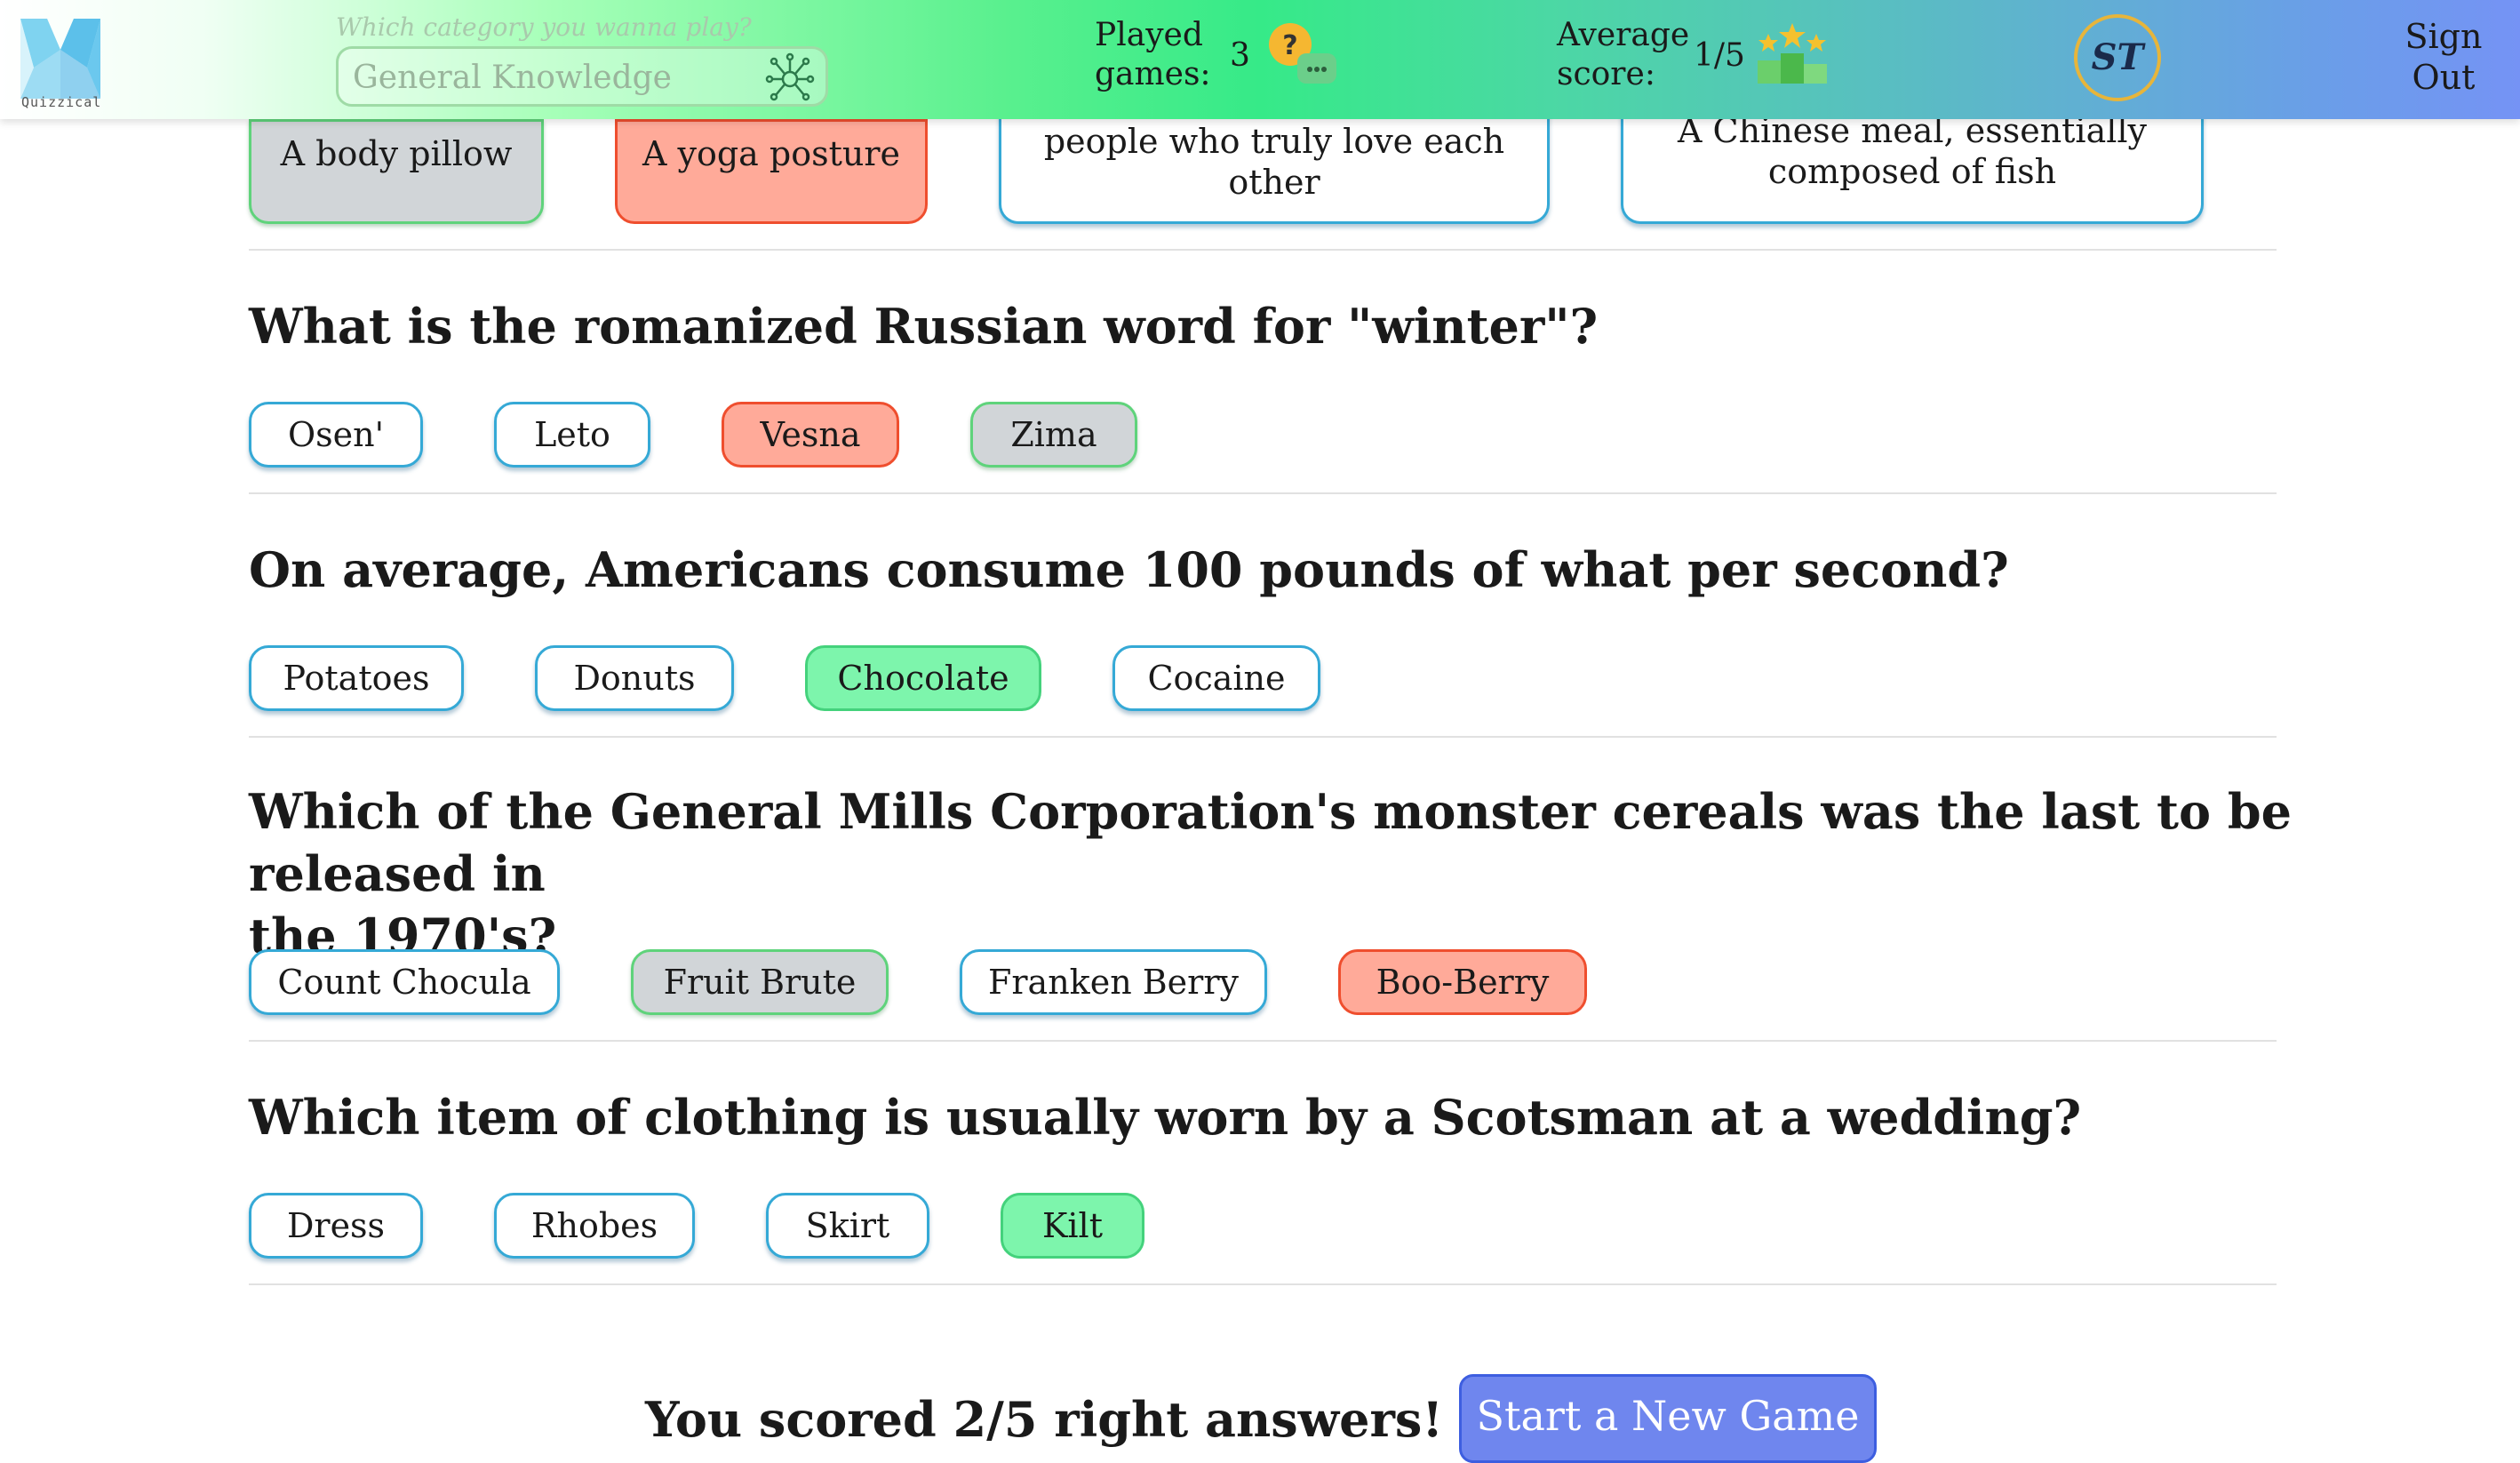 Image resolution: width=2520 pixels, height=1463 pixels. Describe the element at coordinates (1668, 1418) in the screenshot. I see `start-new-game-button: Start a New Game` at that location.